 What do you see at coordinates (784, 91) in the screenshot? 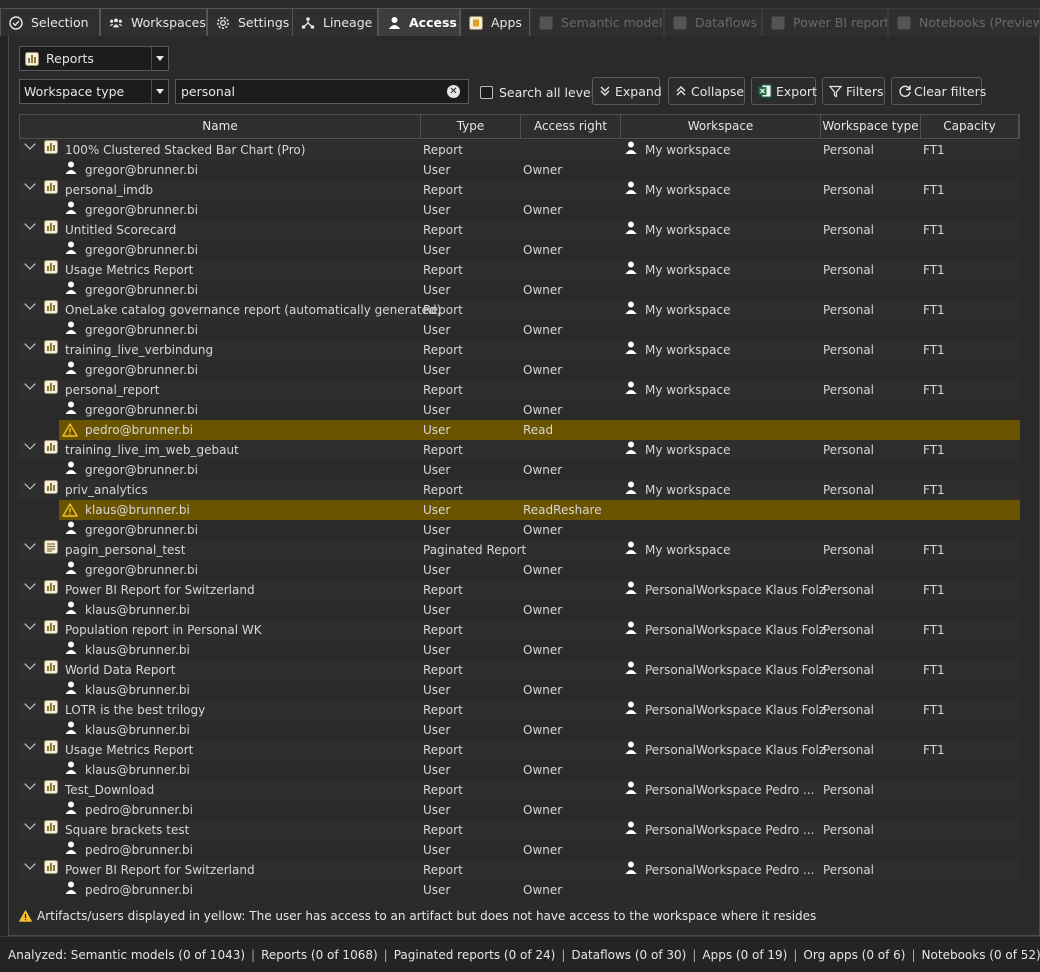
I see `export-button: Export` at bounding box center [784, 91].